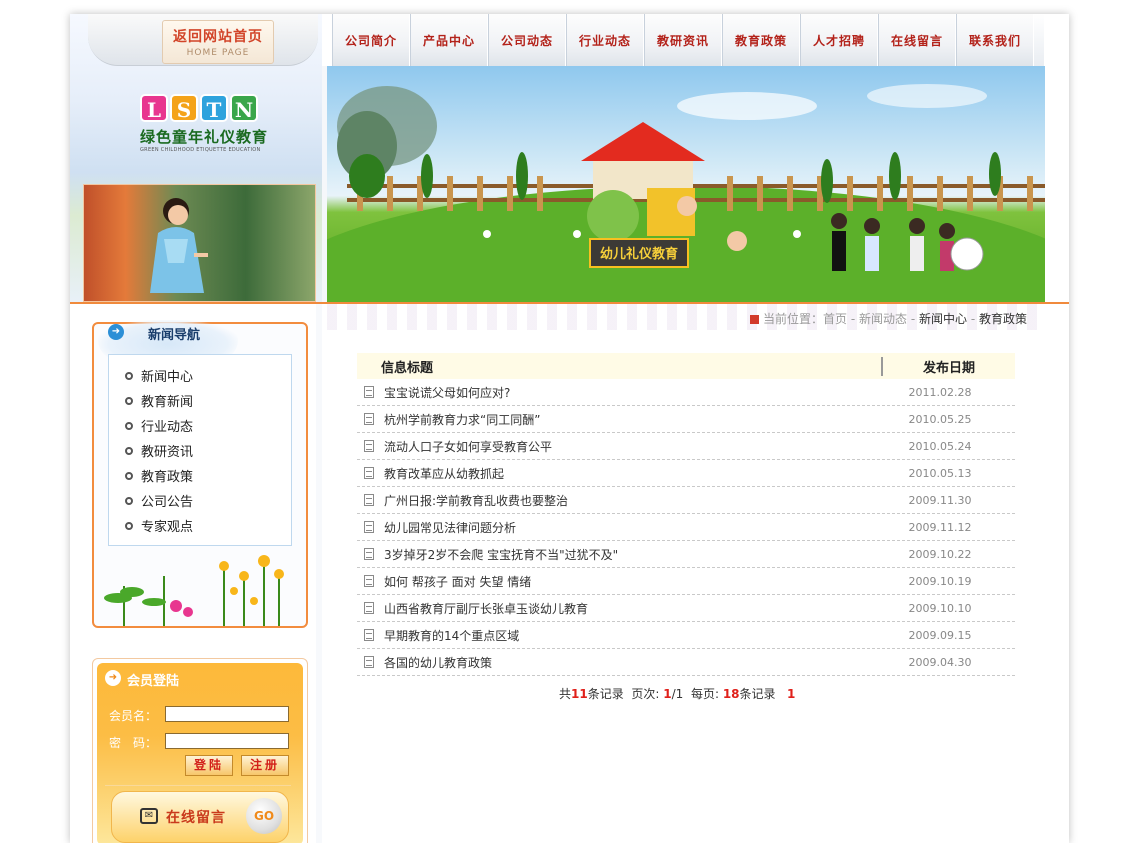  Describe the element at coordinates (194, 590) in the screenshot. I see `flowers-decoration` at that location.